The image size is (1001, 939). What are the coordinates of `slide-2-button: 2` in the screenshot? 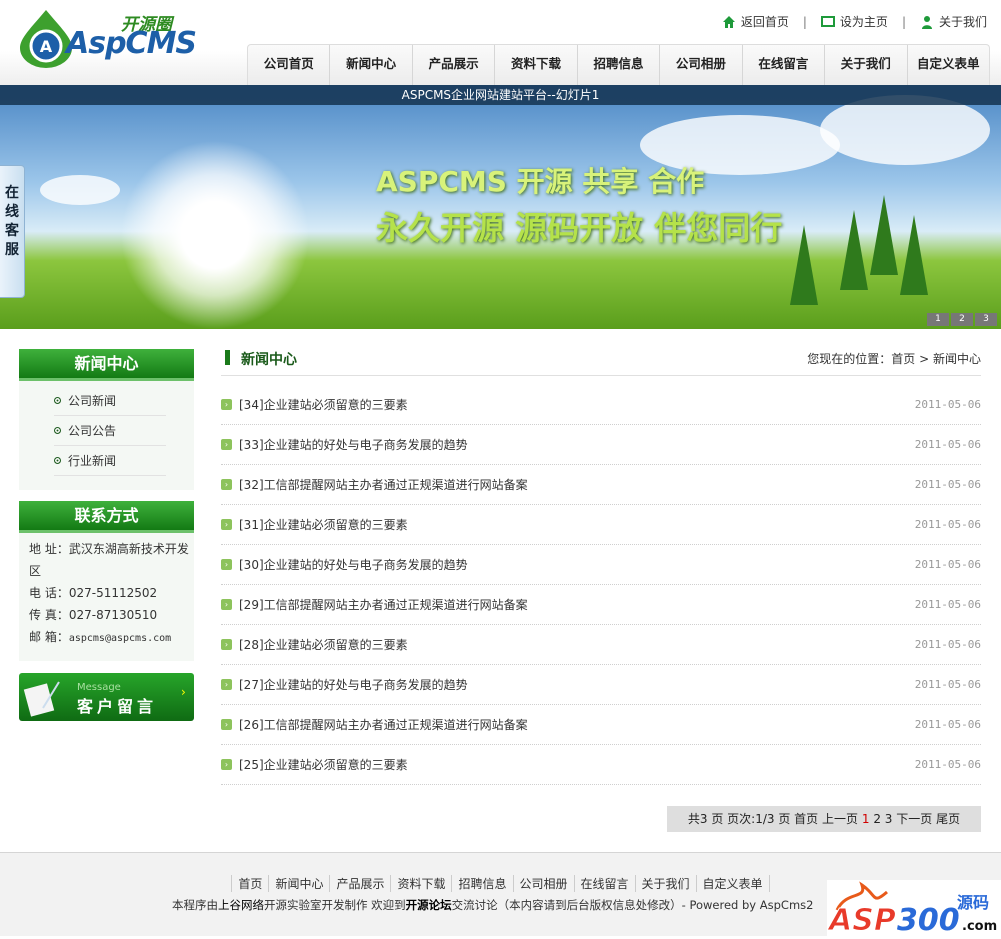 It's located at (962, 319).